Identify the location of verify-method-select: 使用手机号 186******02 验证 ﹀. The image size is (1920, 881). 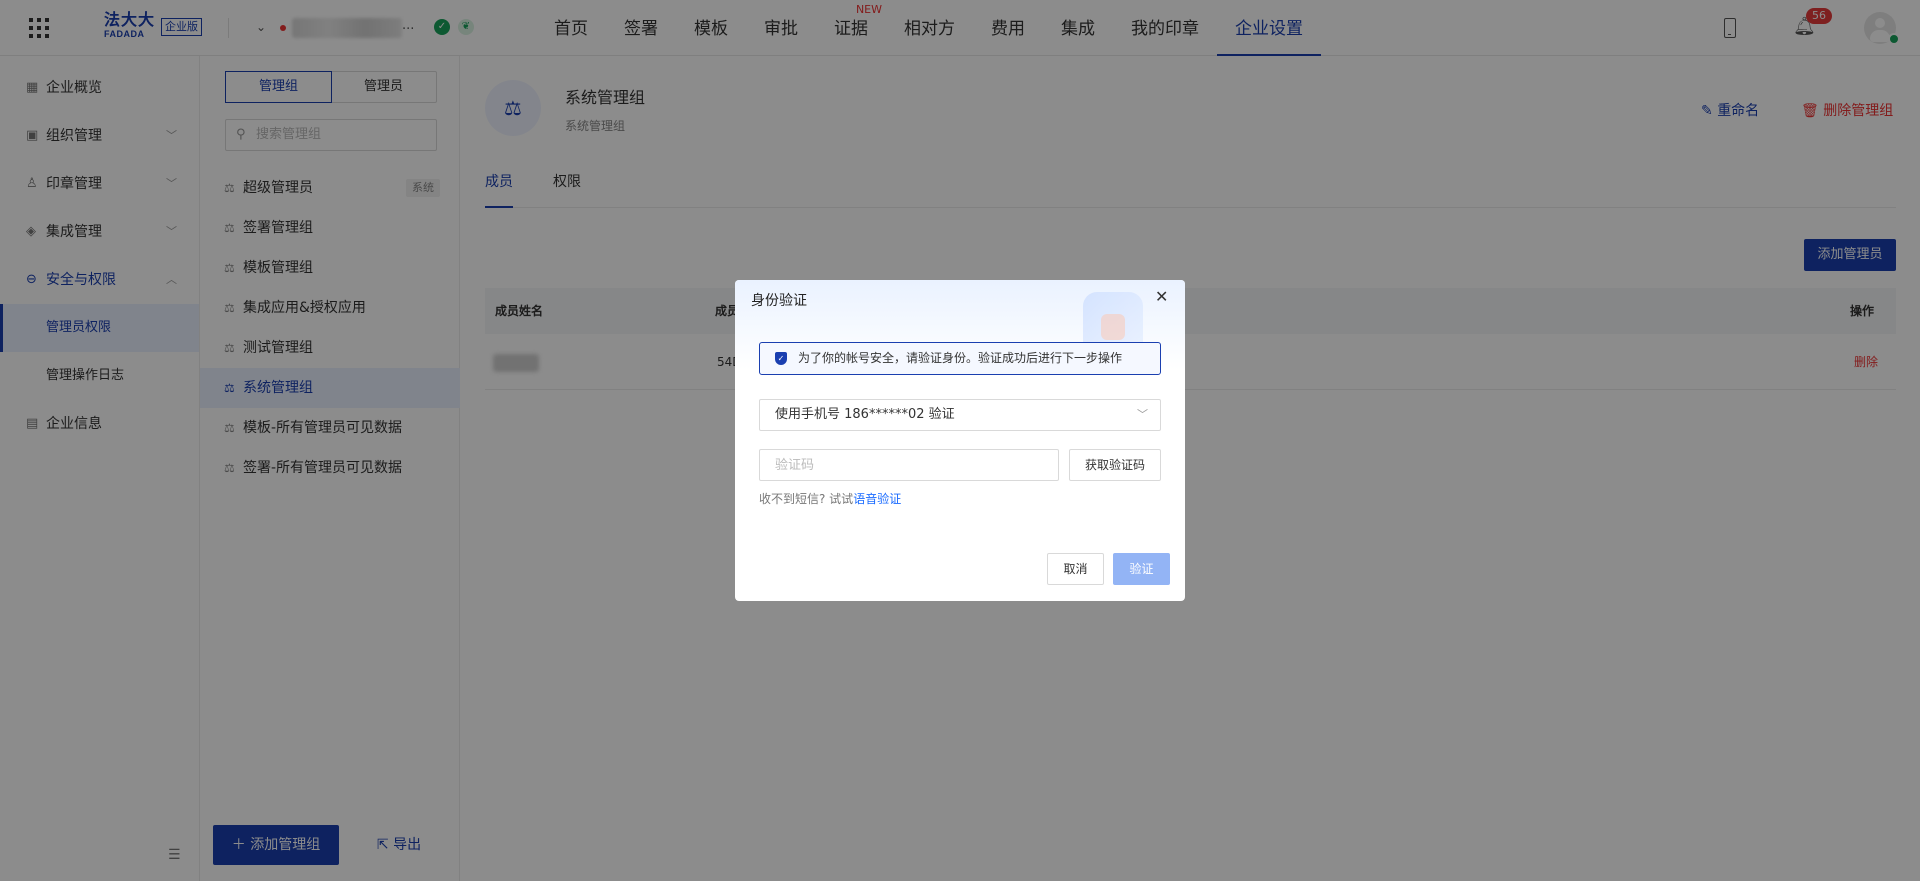
(960, 415).